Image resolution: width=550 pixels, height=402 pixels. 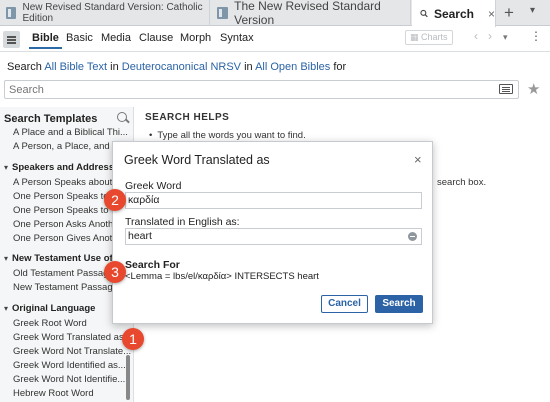 I want to click on panel-title: Search Templates, so click(x=51, y=119).